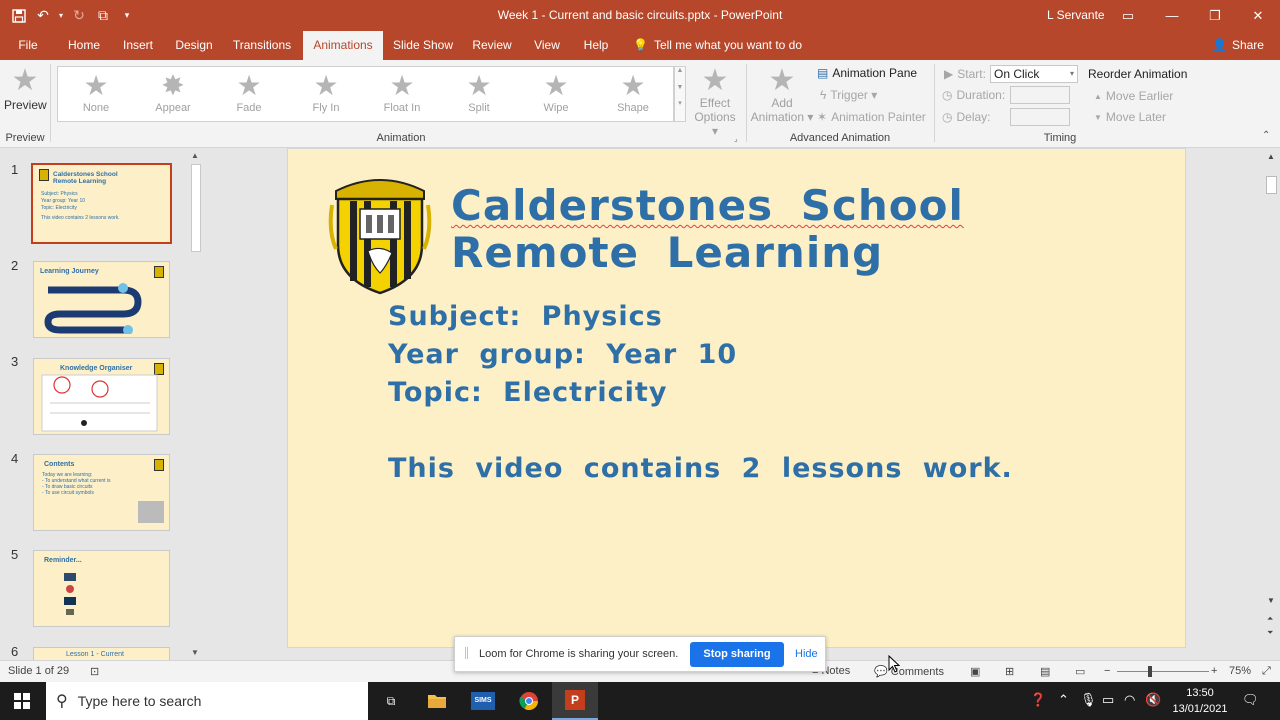  I want to click on animation-wipe: ★ Wipe, so click(556, 92).